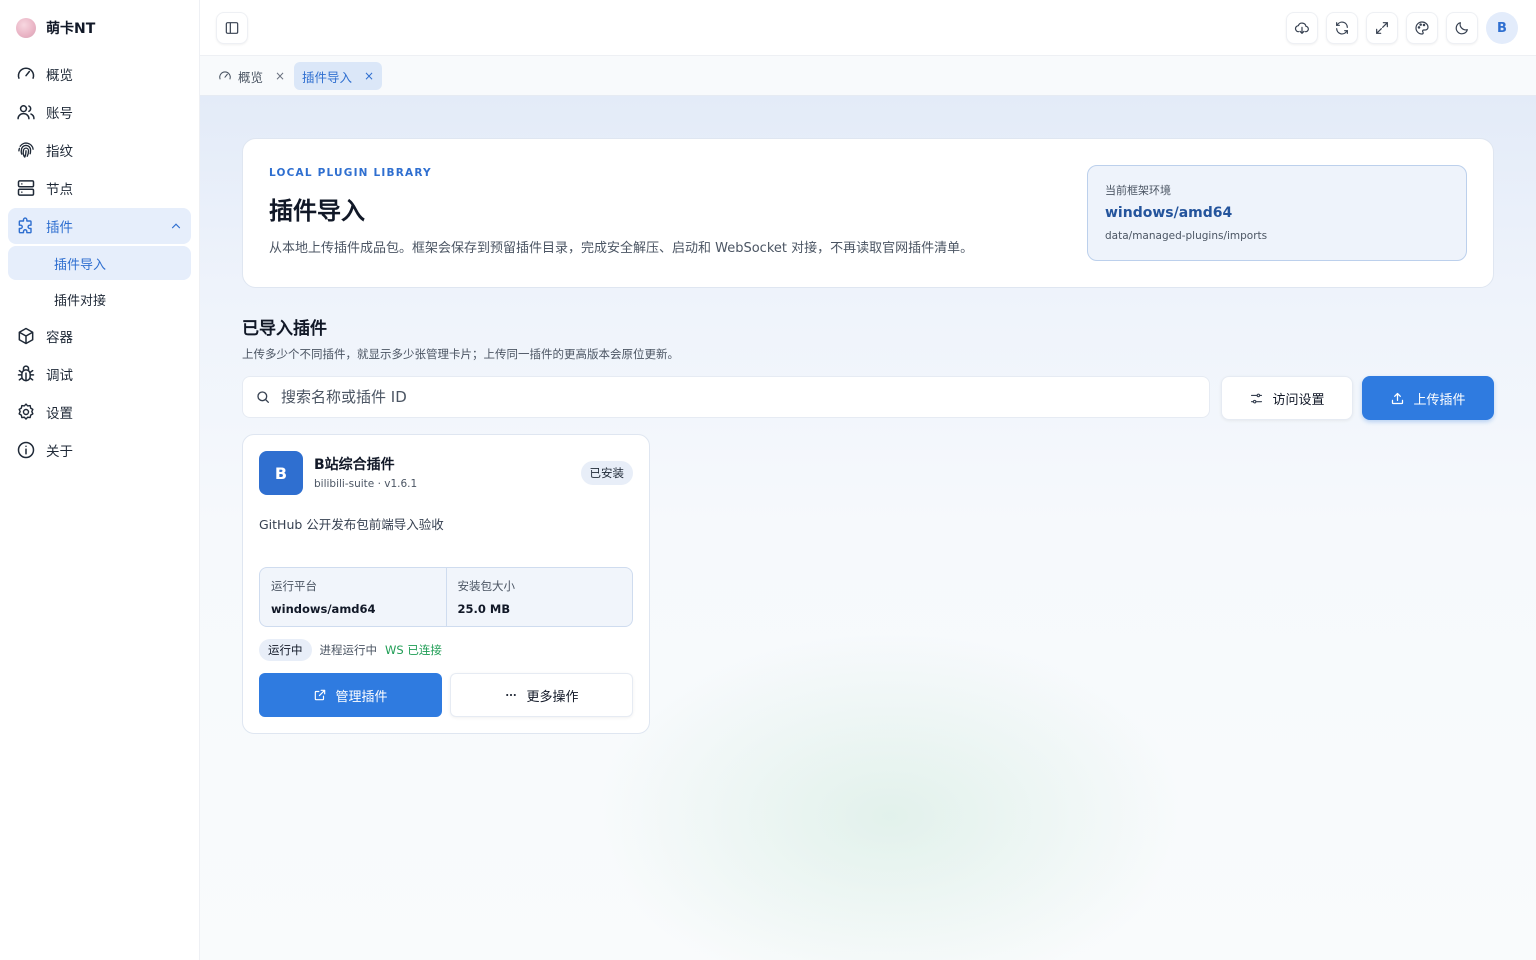  I want to click on plugin-logo: B, so click(281, 473).